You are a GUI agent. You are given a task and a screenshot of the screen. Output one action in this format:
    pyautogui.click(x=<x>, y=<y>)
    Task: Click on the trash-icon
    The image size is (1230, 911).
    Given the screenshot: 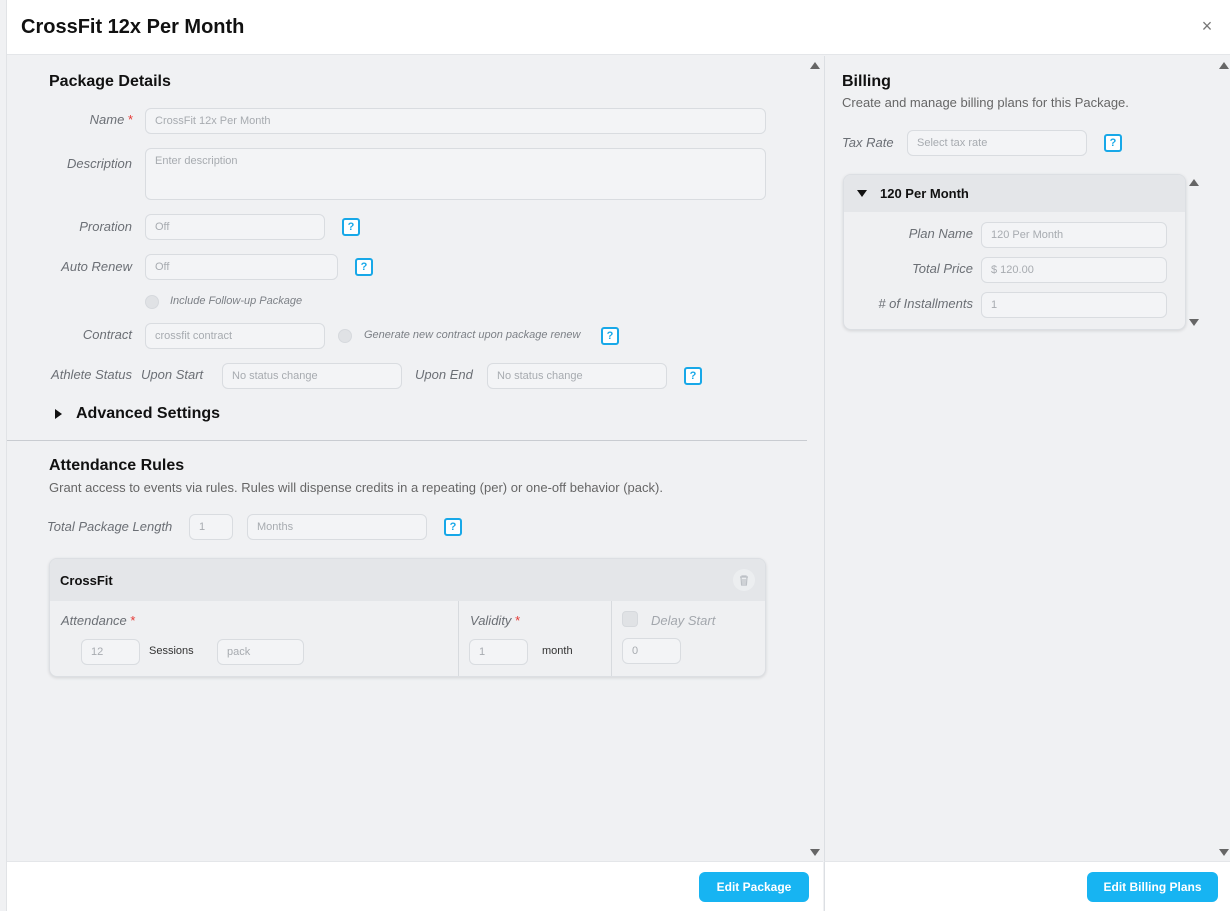 What is the action you would take?
    pyautogui.click(x=744, y=580)
    